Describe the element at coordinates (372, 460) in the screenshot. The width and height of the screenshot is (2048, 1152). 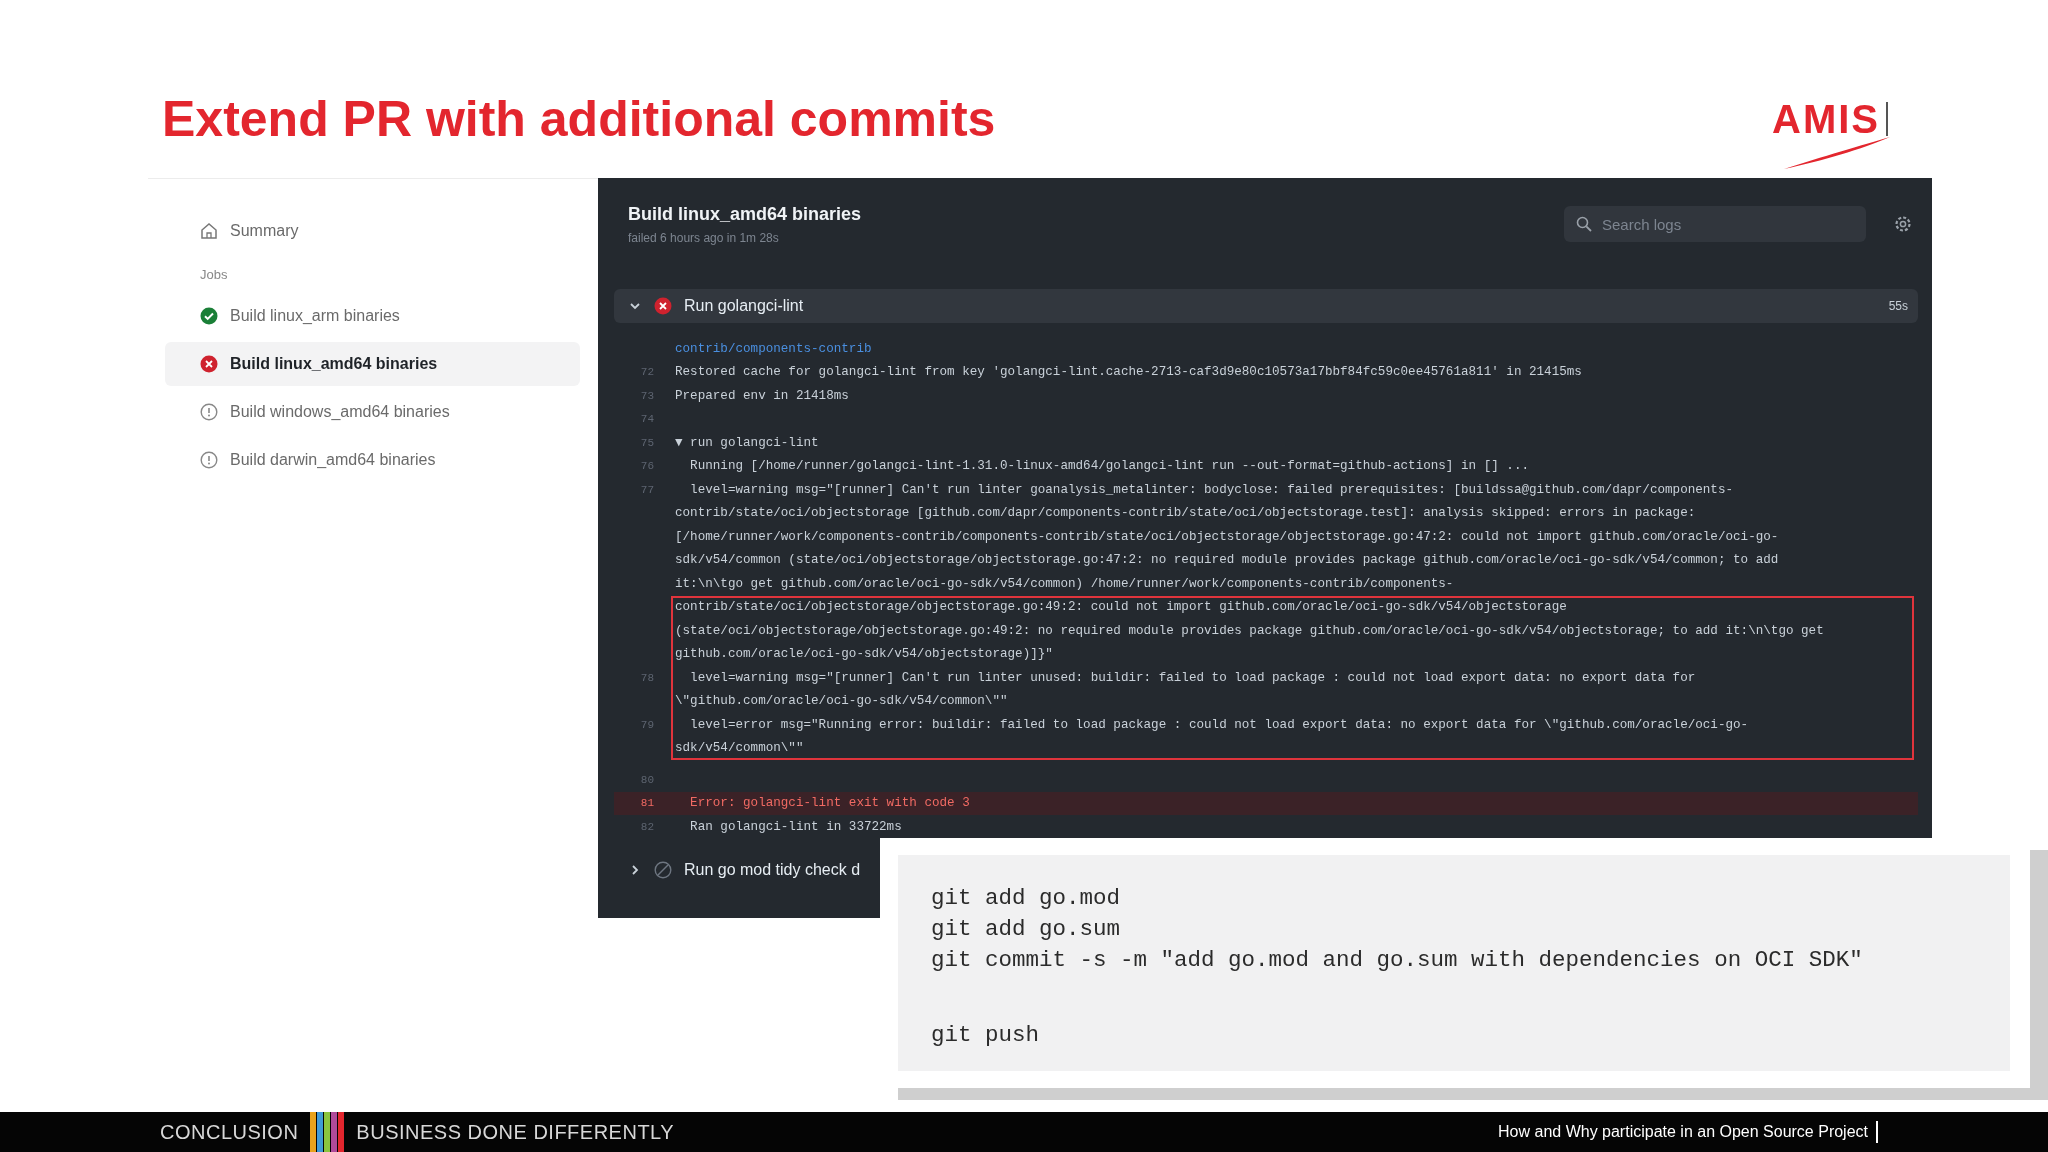
I see `job-item: Build darwin_amd64 binaries` at that location.